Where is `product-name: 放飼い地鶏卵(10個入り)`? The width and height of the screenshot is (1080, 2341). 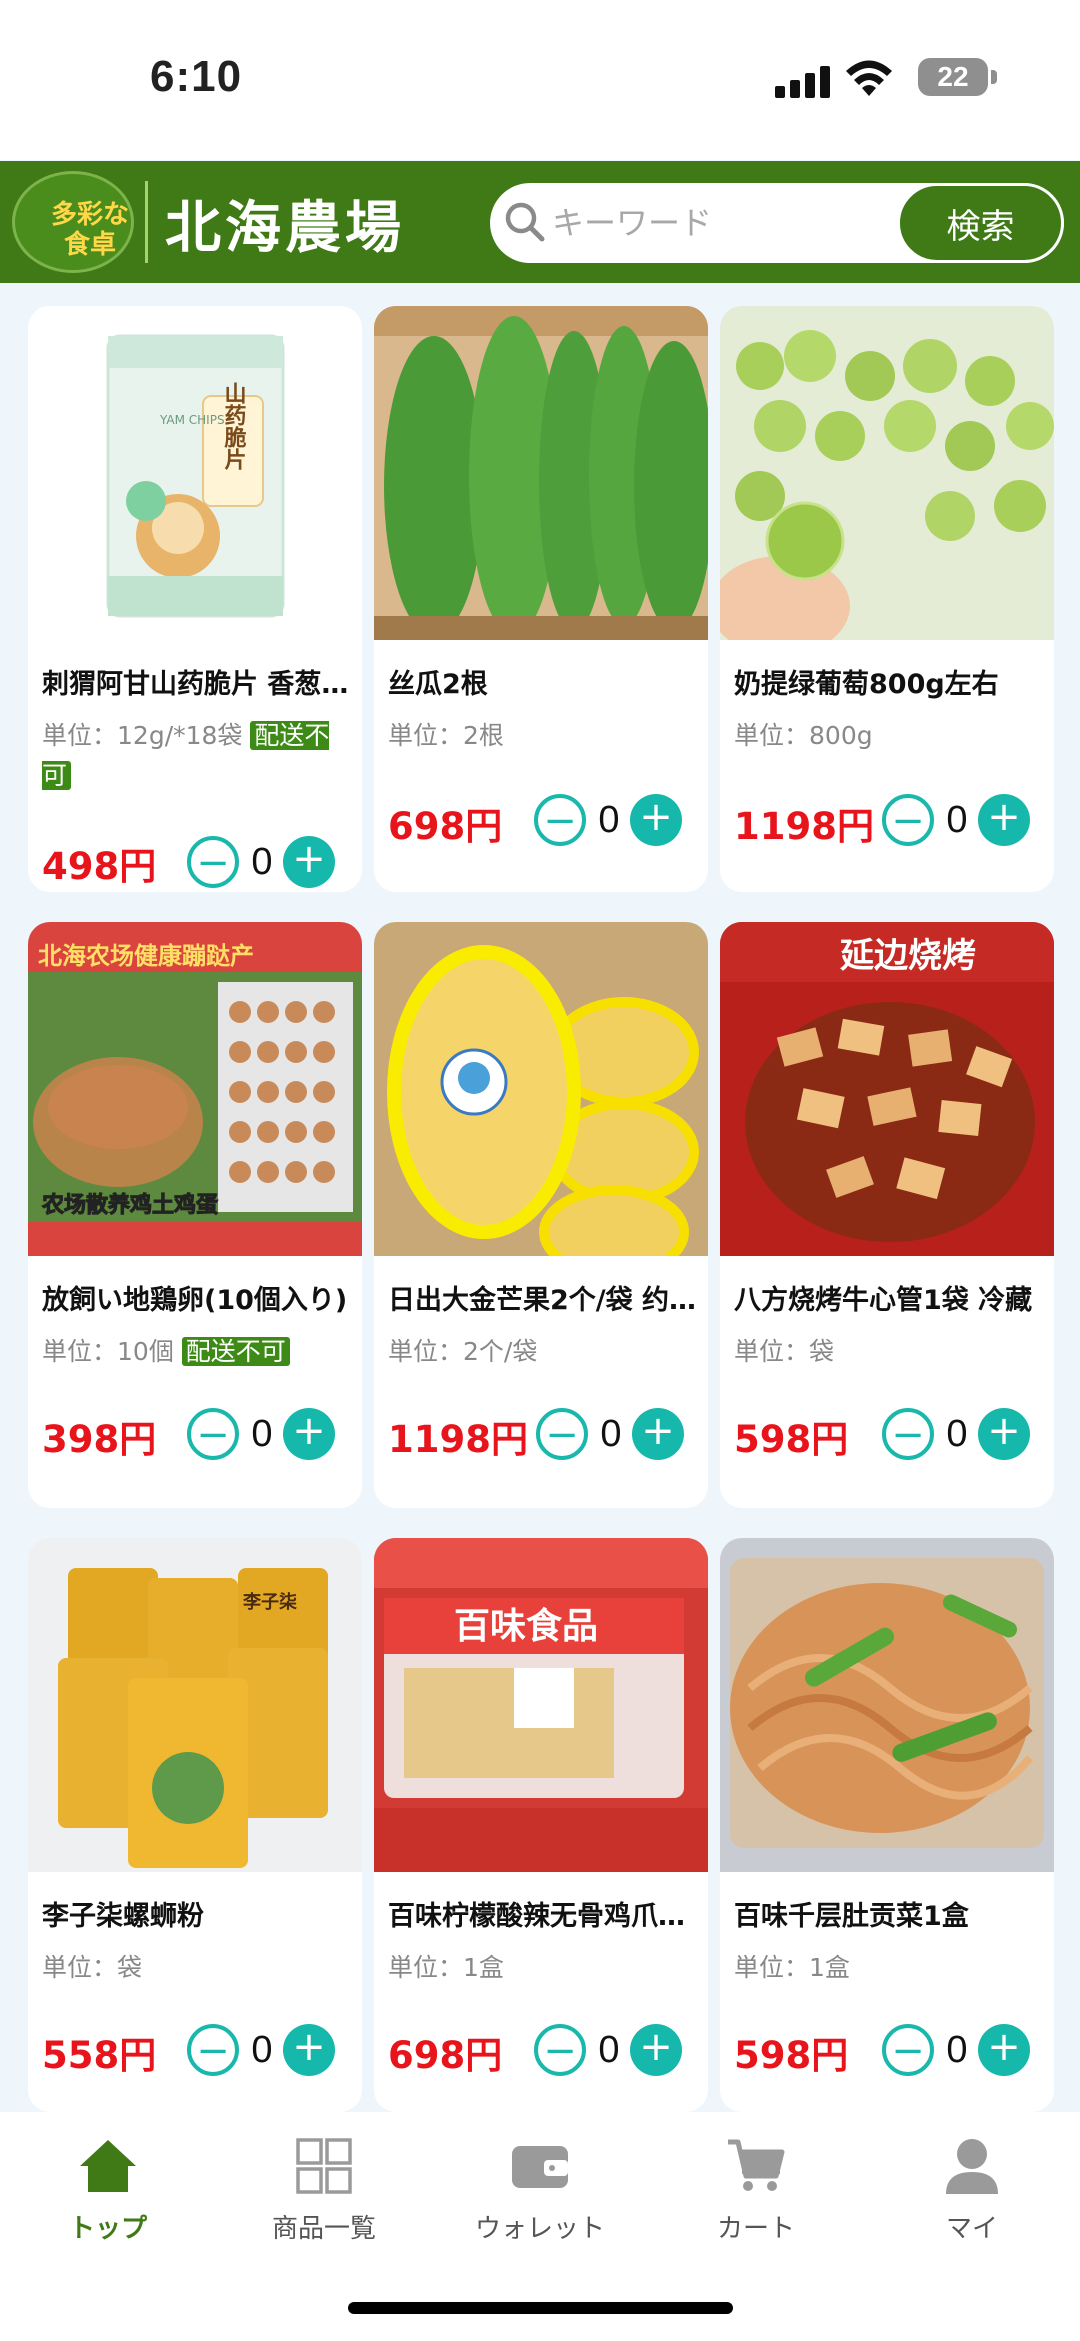
product-name: 放飼い地鶏卵(10個入り) is located at coordinates (197, 1297).